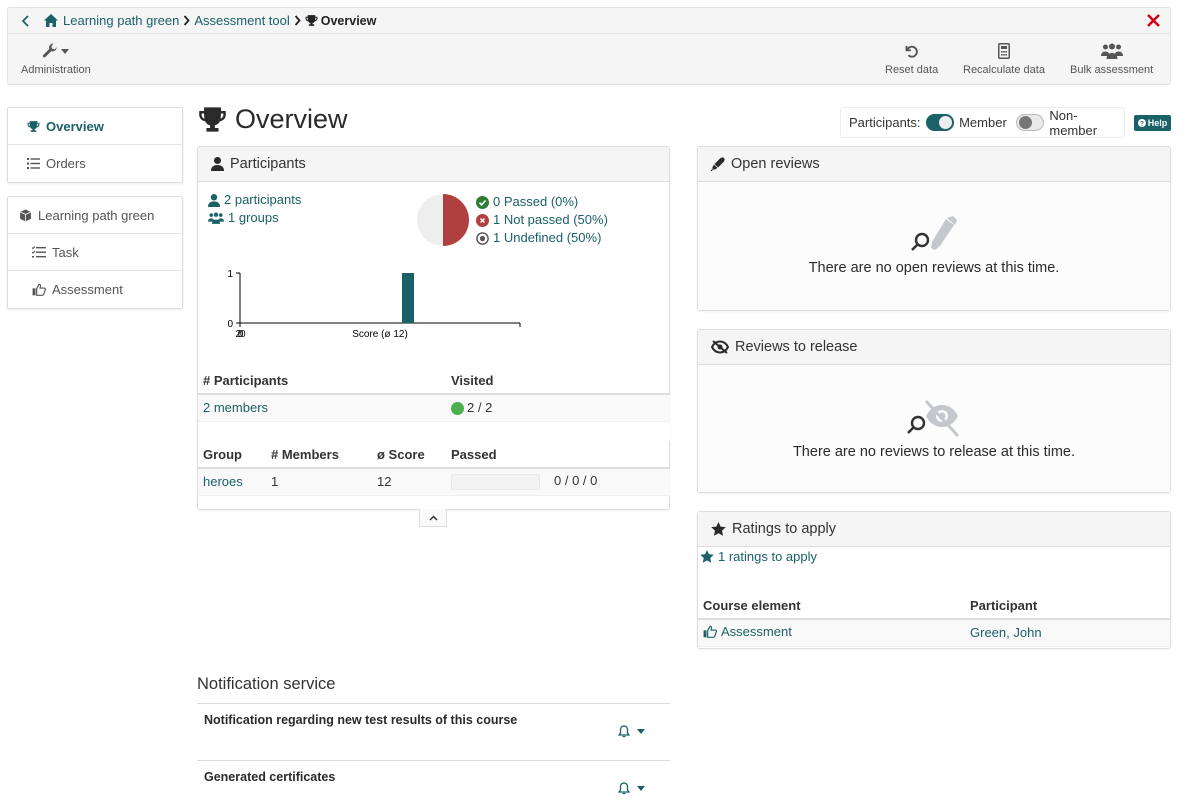  What do you see at coordinates (536, 201) in the screenshot?
I see `legend-label: 0 Passed (0%)` at bounding box center [536, 201].